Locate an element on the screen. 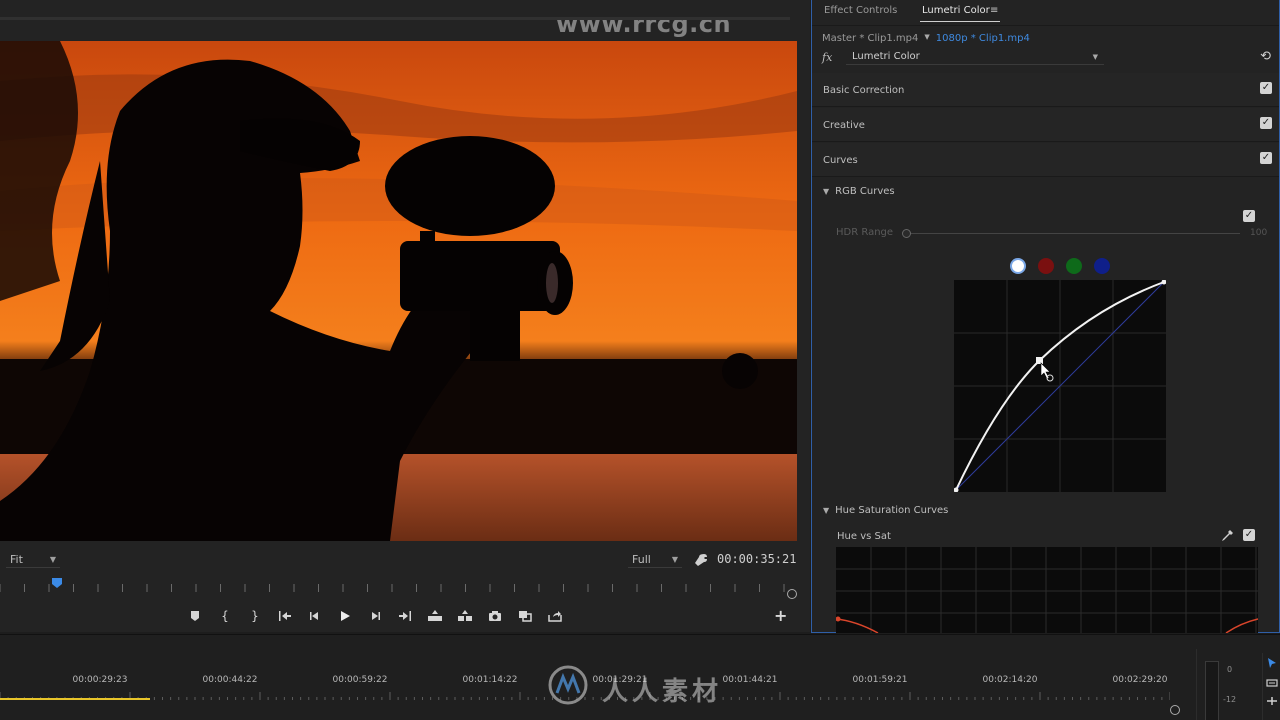  marker-icon is located at coordinates (195, 616).